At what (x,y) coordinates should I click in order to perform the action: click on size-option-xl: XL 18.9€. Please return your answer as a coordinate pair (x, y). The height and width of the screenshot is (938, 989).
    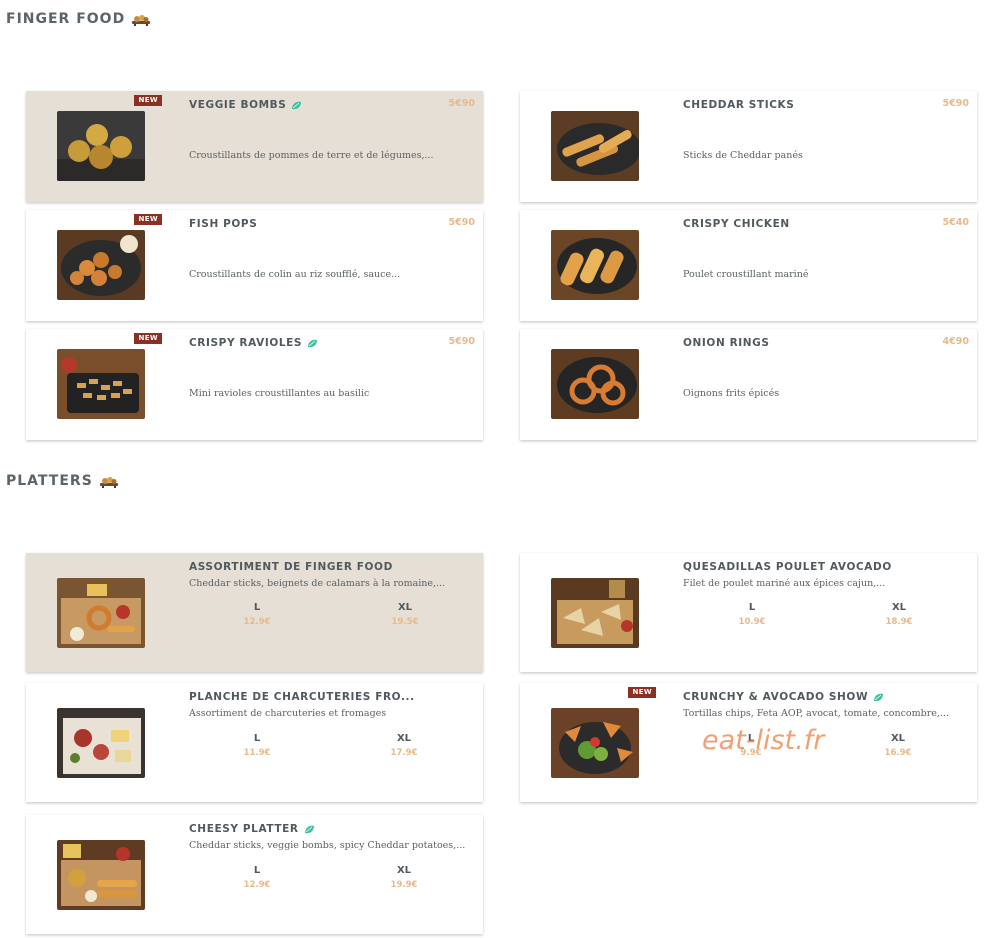
    Looking at the image, I should click on (899, 614).